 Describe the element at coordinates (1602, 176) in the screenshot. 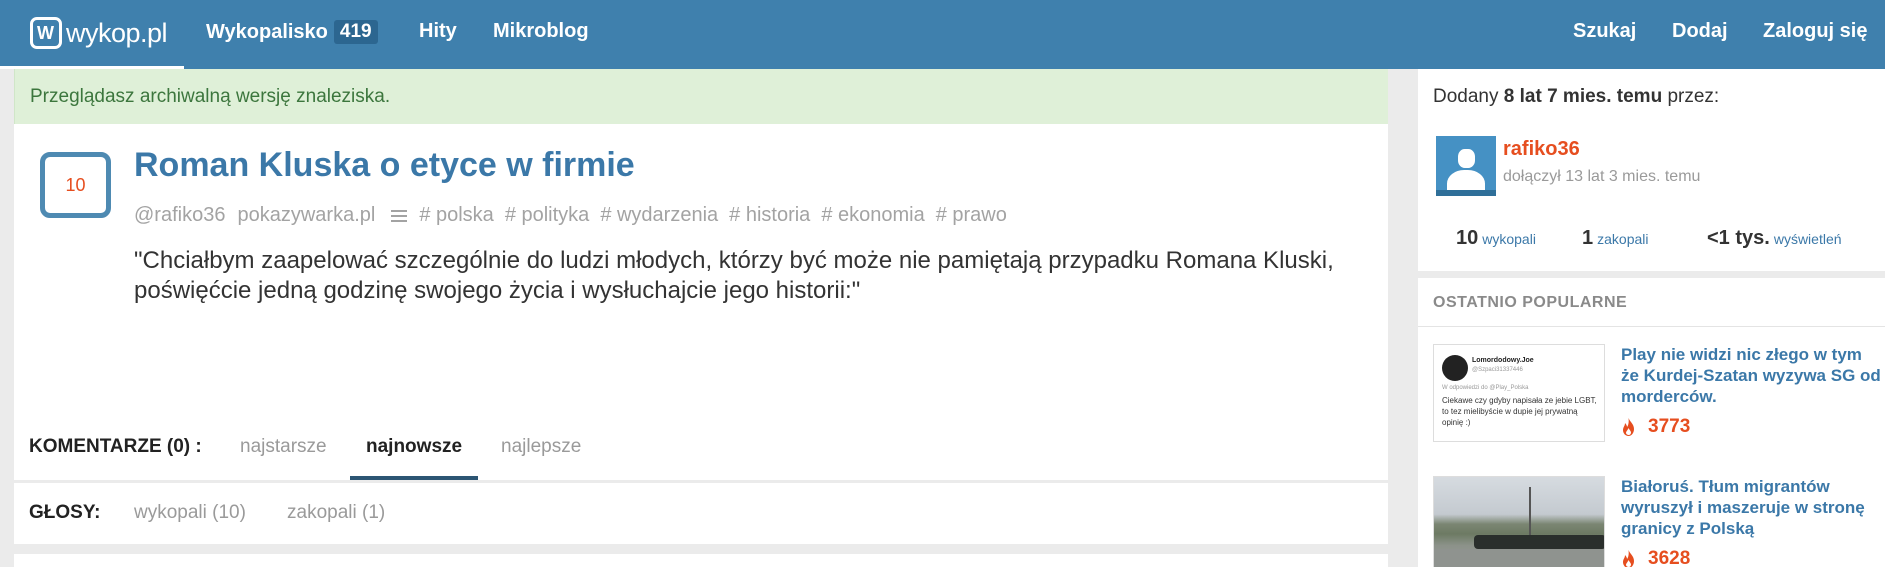

I see `author-joined: dołączył 13 lat 3 mies. temu` at that location.